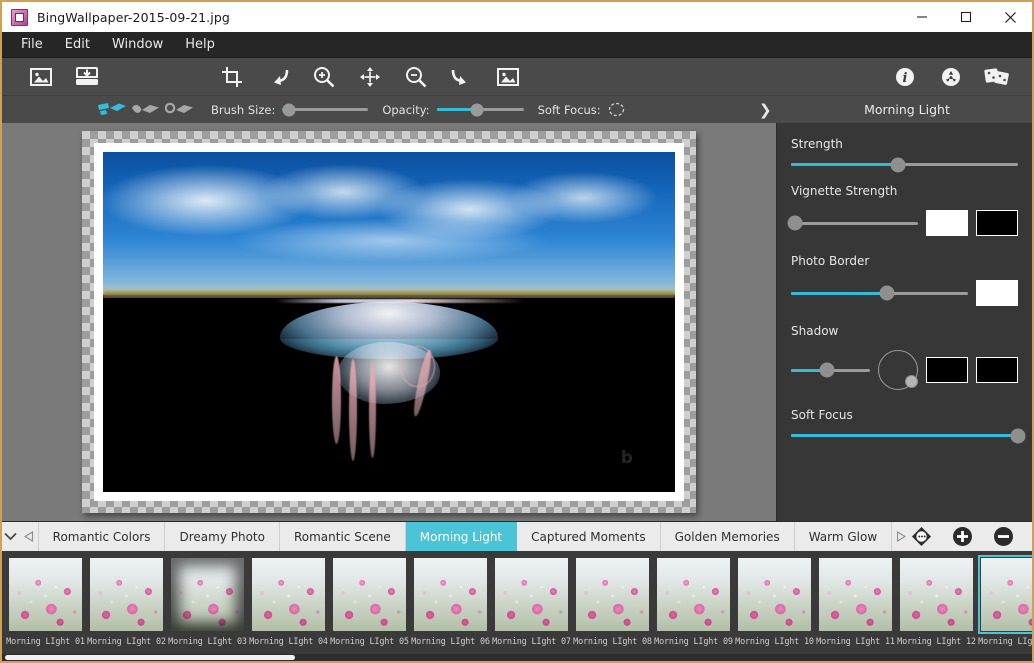  I want to click on thumbnail-label: Morning LIght 08, so click(612, 642).